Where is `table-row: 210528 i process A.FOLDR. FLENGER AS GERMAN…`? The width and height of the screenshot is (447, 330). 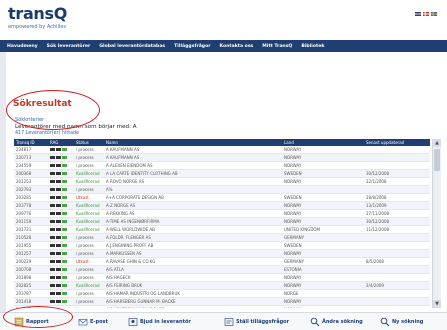 table-row: 210528 i process A.FOLDR. FLENGER AS GERMAN… is located at coordinates (222, 238).